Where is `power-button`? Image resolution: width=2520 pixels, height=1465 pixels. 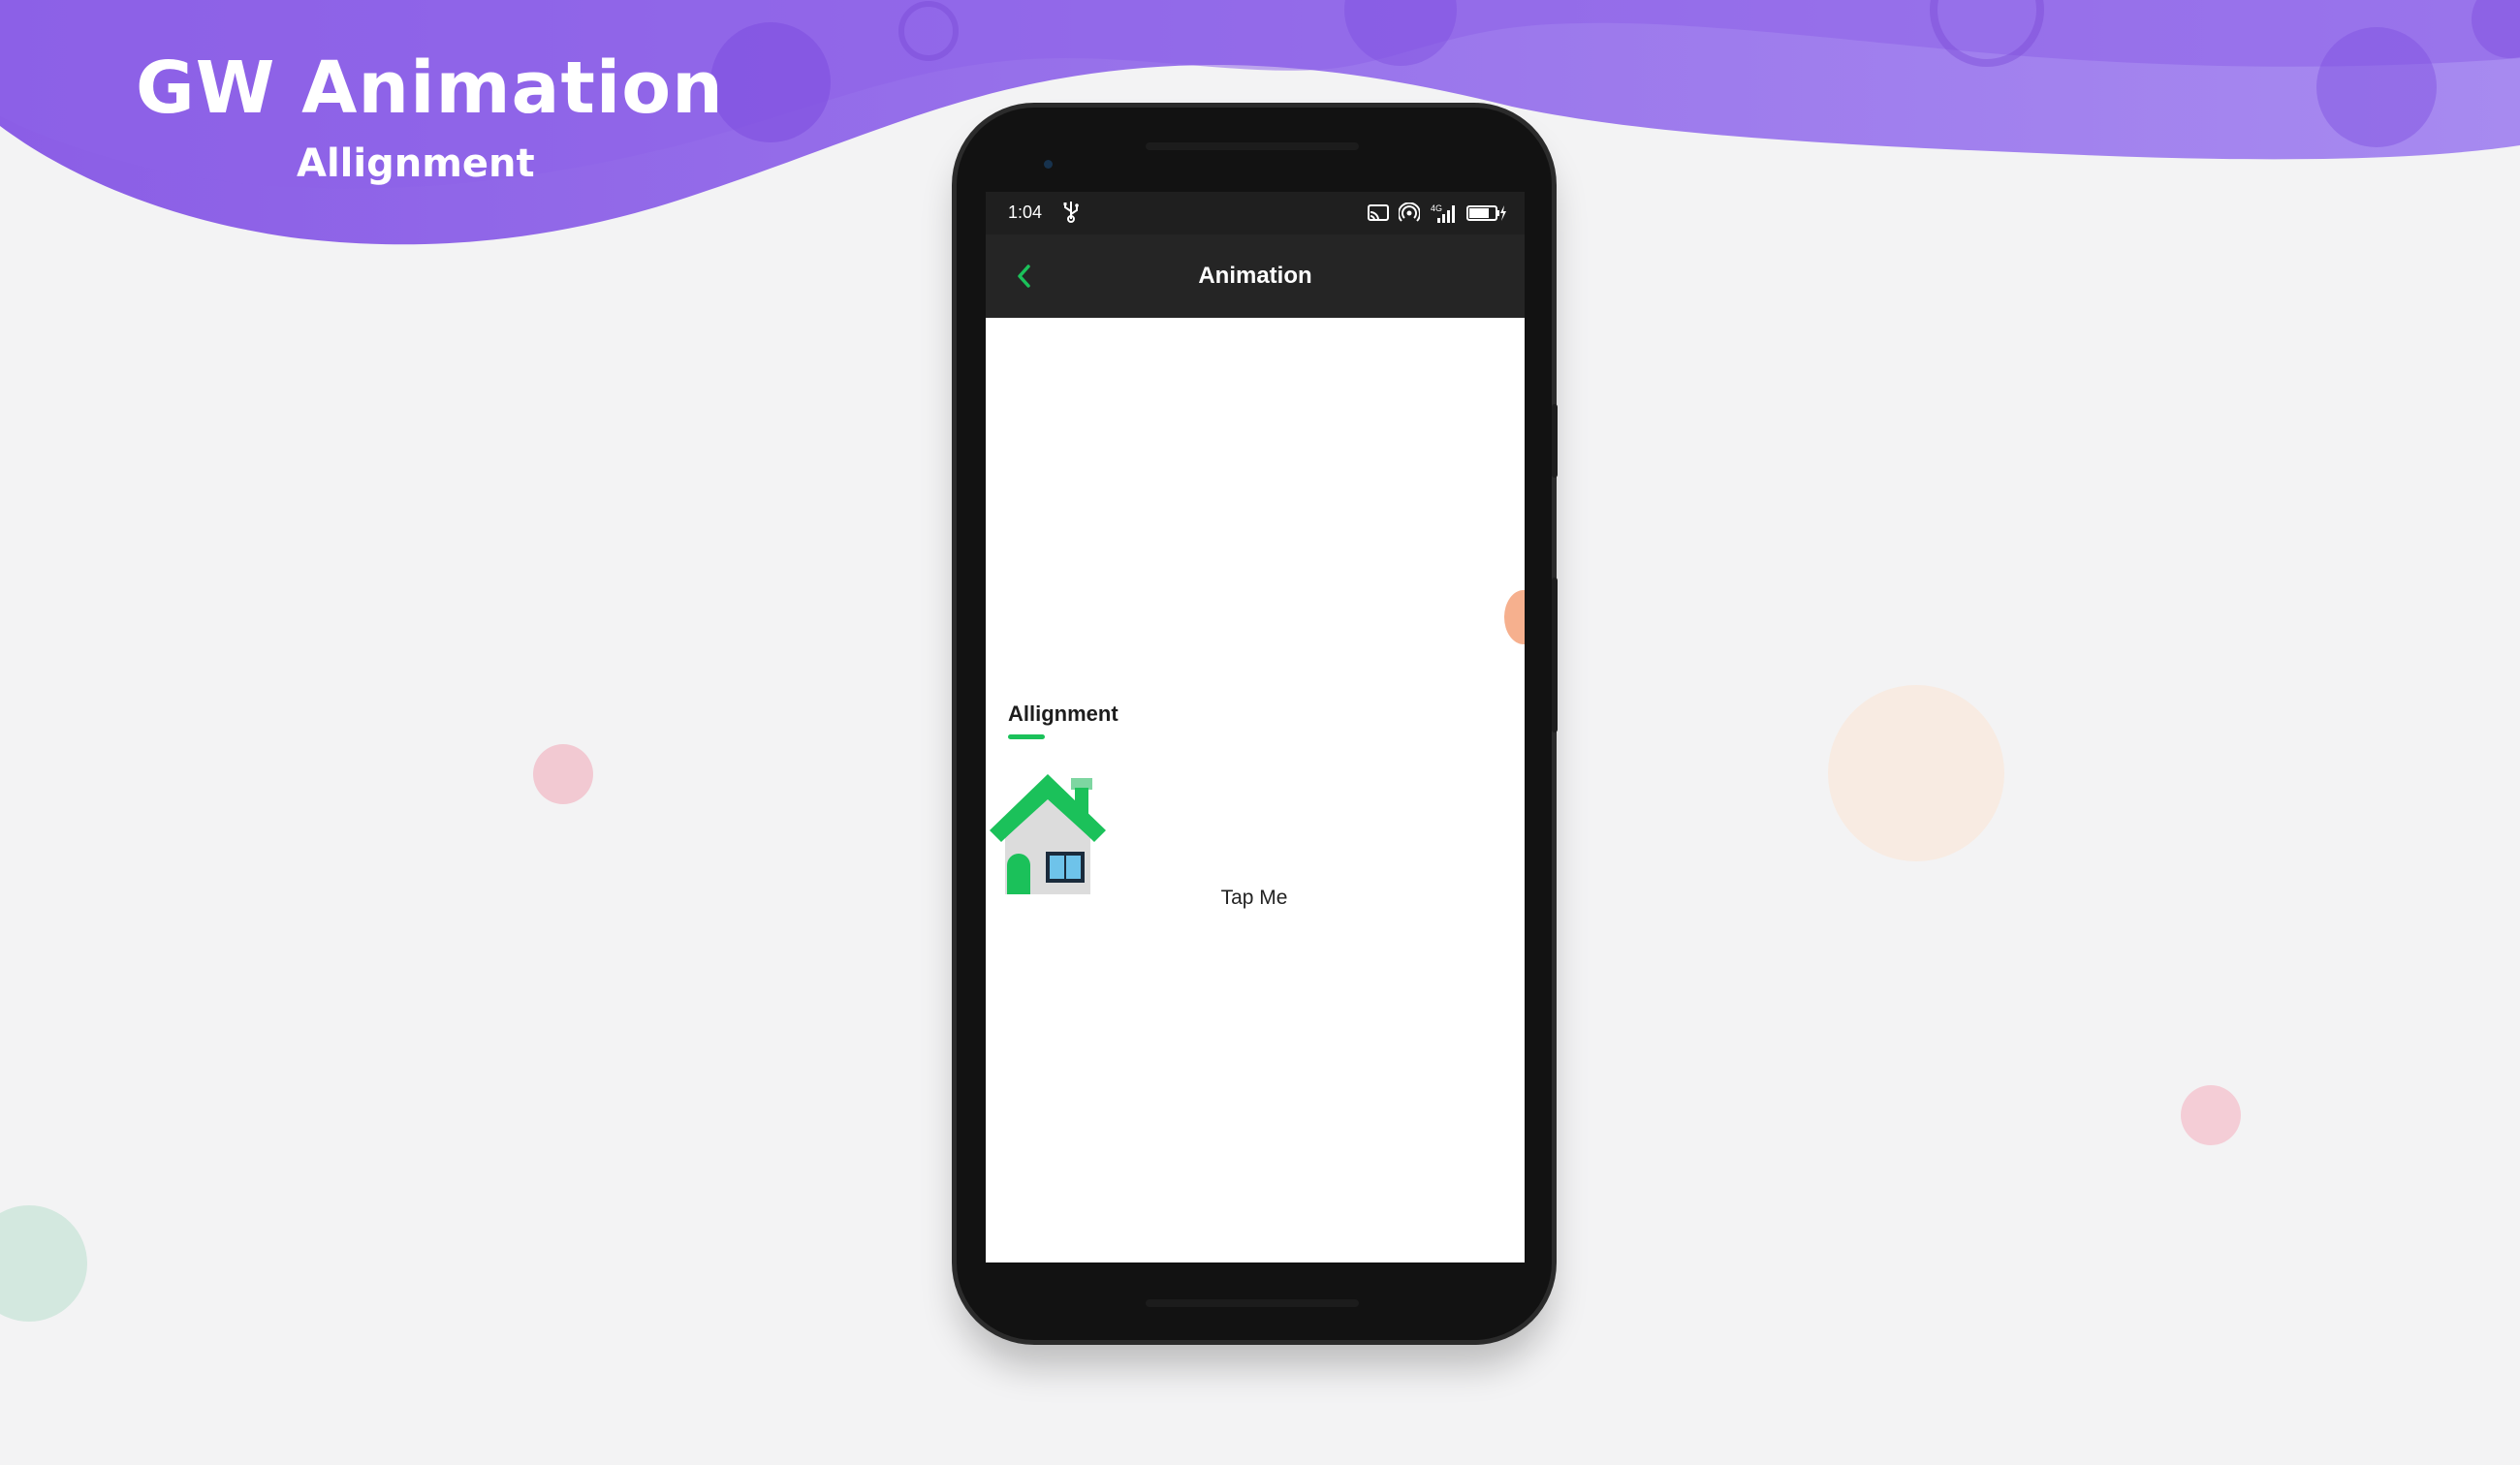 power-button is located at coordinates (1555, 441).